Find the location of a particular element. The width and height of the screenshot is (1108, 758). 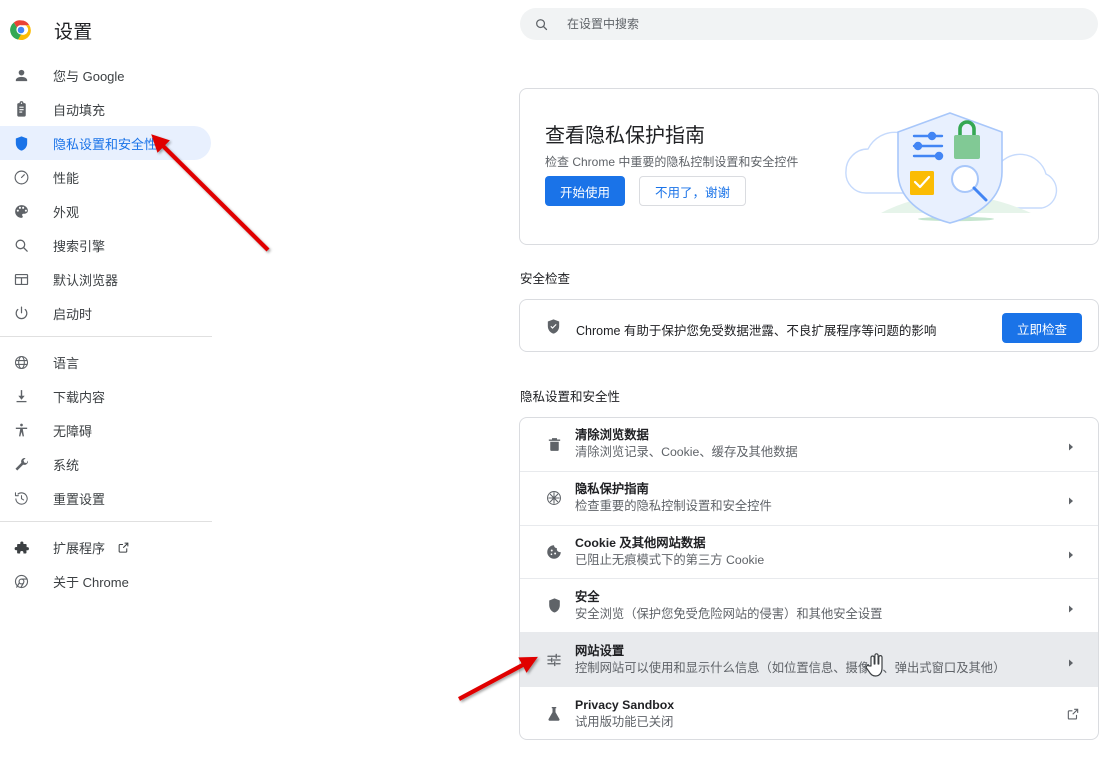

sidebar-item-label: 系统 is located at coordinates (66, 465).